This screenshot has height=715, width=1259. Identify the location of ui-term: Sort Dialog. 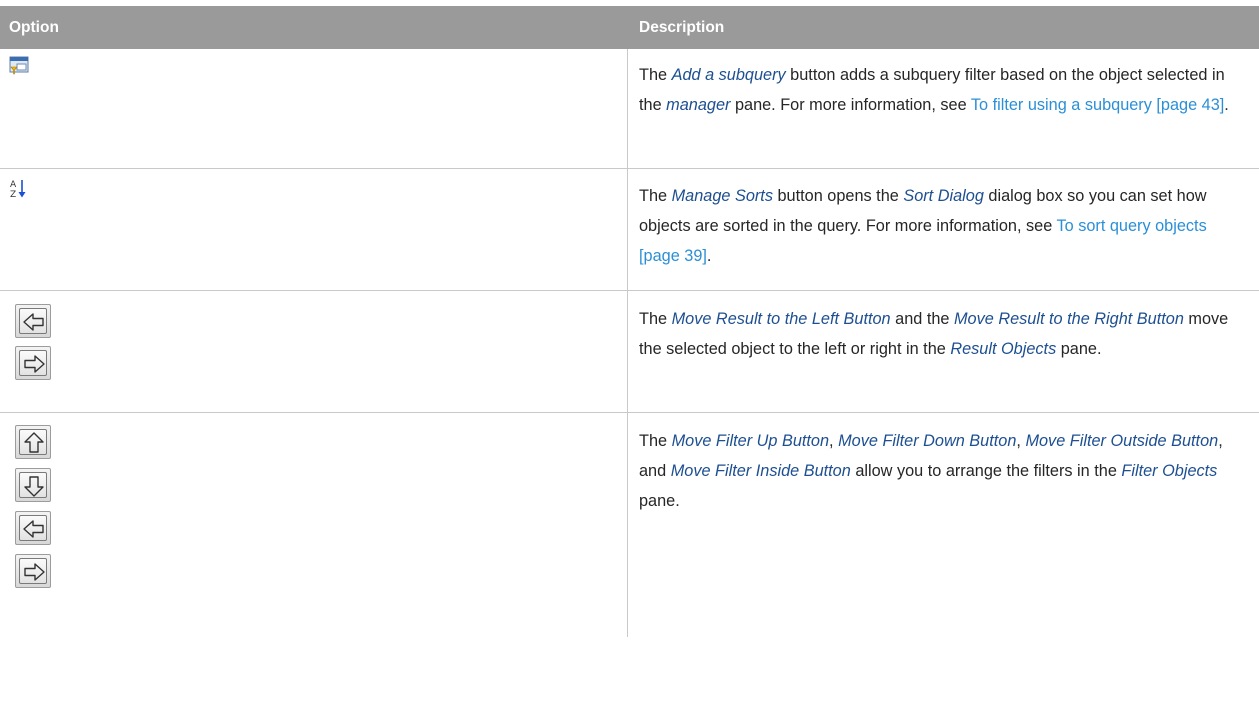
(943, 196).